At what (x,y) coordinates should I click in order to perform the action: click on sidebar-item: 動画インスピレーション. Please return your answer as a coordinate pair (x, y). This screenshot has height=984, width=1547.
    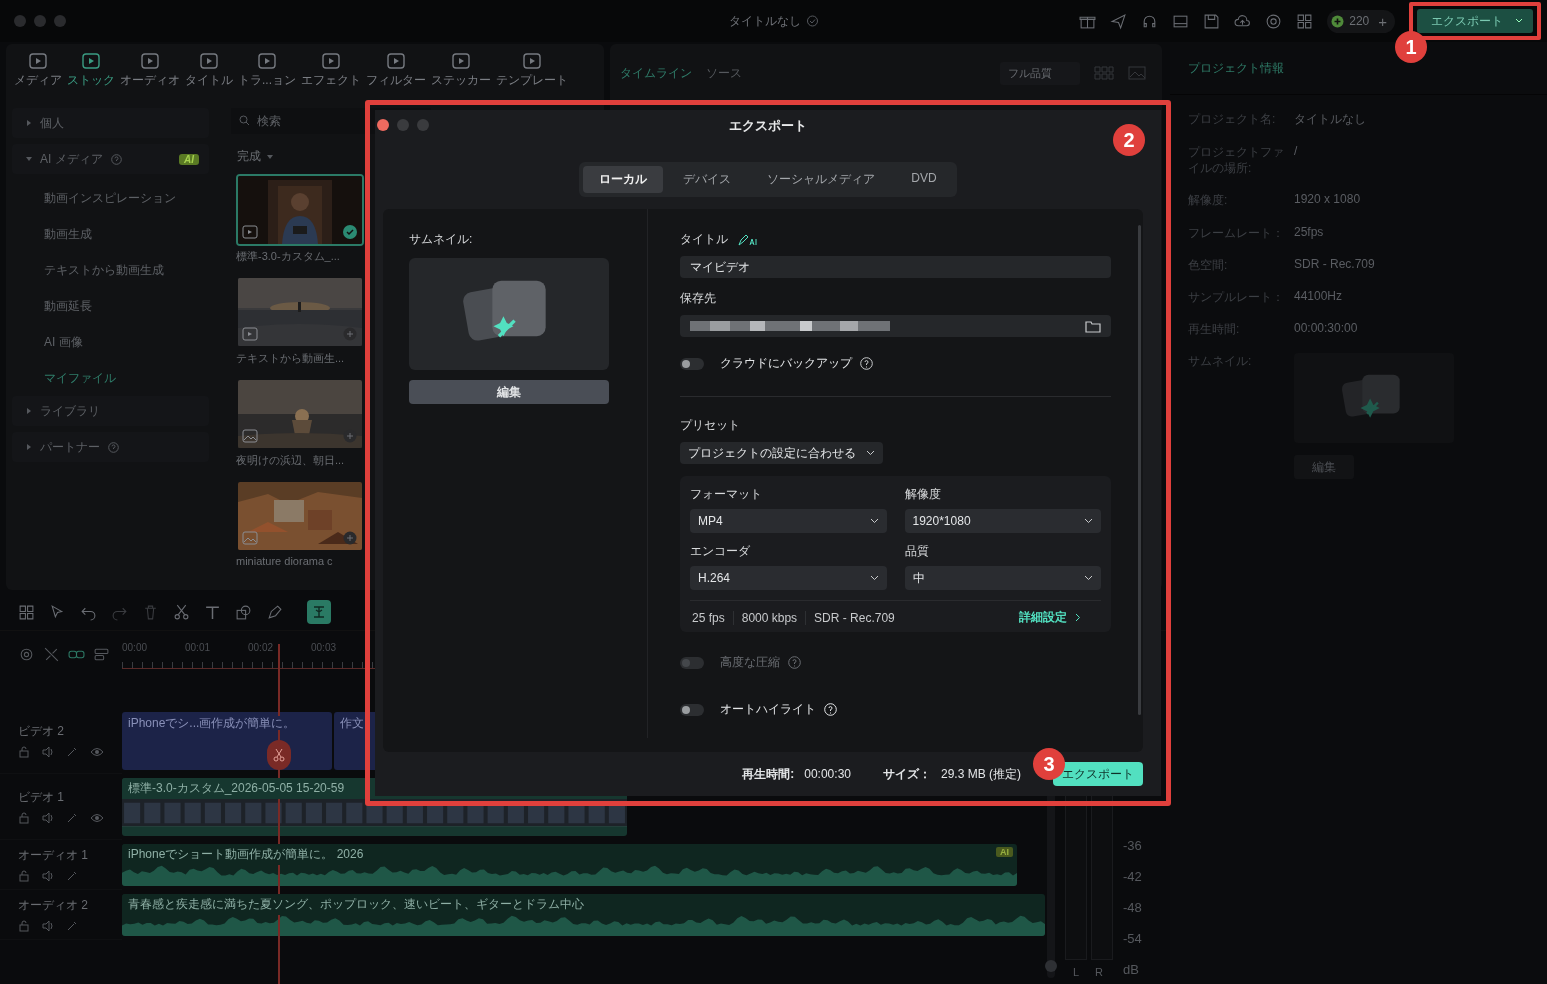
    Looking at the image, I should click on (110, 198).